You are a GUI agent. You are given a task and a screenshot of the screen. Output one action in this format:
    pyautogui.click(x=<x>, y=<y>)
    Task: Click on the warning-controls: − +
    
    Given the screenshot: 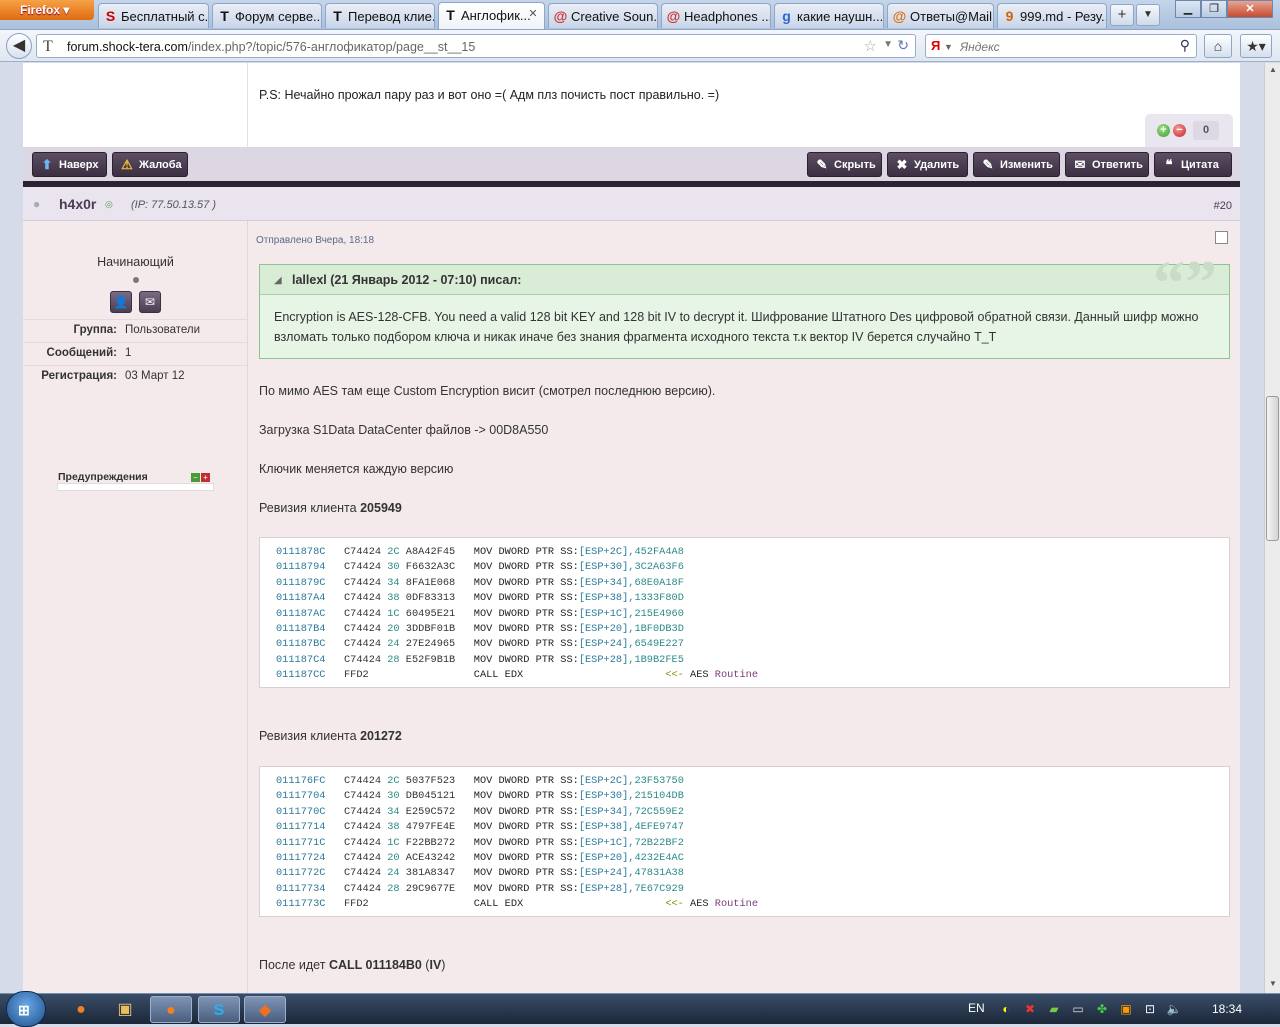 What is the action you would take?
    pyautogui.click(x=201, y=476)
    